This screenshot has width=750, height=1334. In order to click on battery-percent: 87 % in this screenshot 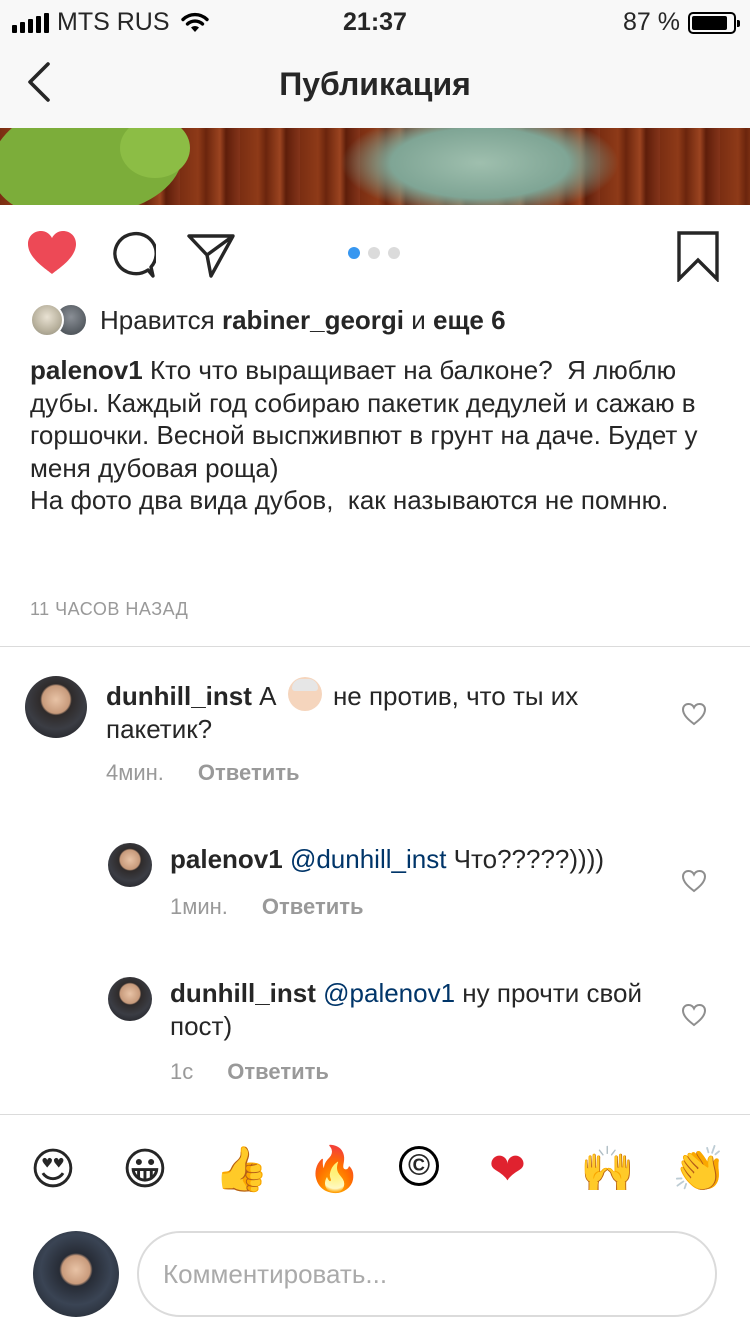, I will do `click(651, 22)`.